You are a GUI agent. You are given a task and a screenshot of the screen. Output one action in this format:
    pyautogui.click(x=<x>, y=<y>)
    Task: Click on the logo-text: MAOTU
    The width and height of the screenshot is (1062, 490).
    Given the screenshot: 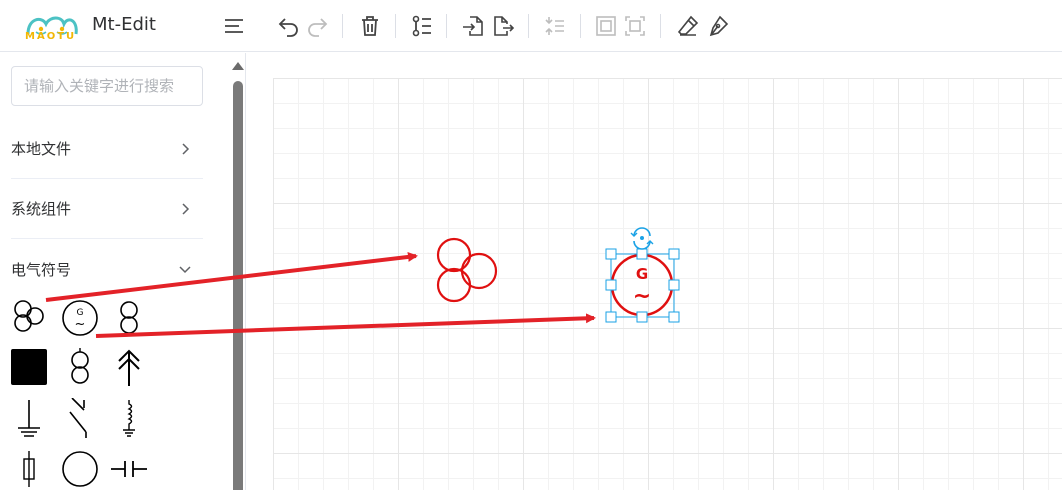 What is the action you would take?
    pyautogui.click(x=51, y=36)
    